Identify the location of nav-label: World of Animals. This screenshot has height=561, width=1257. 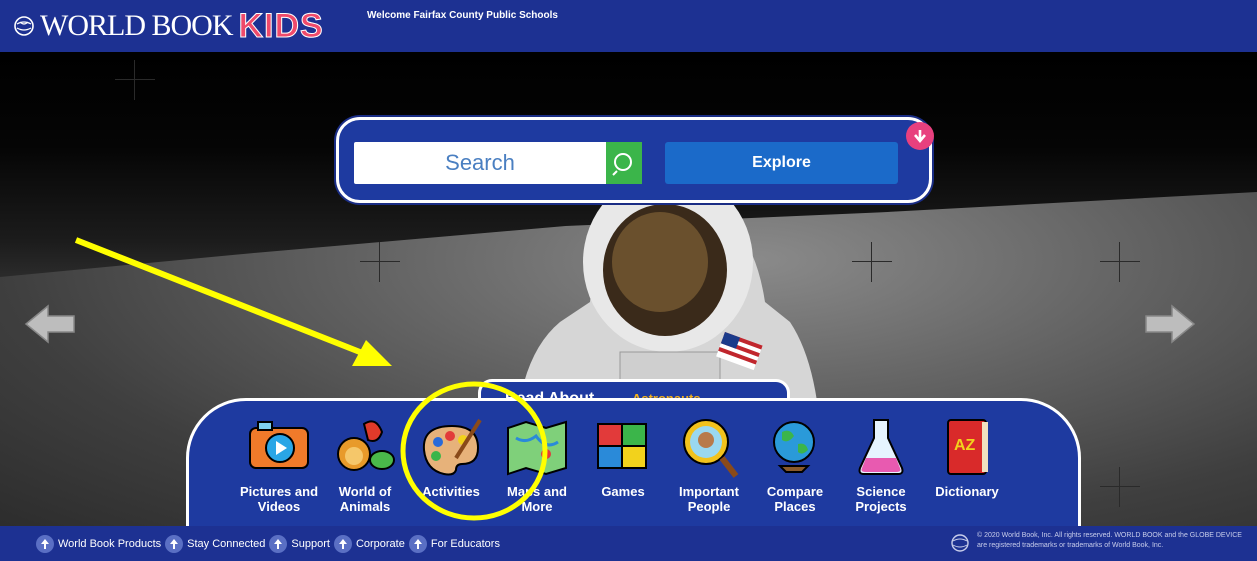
(365, 499).